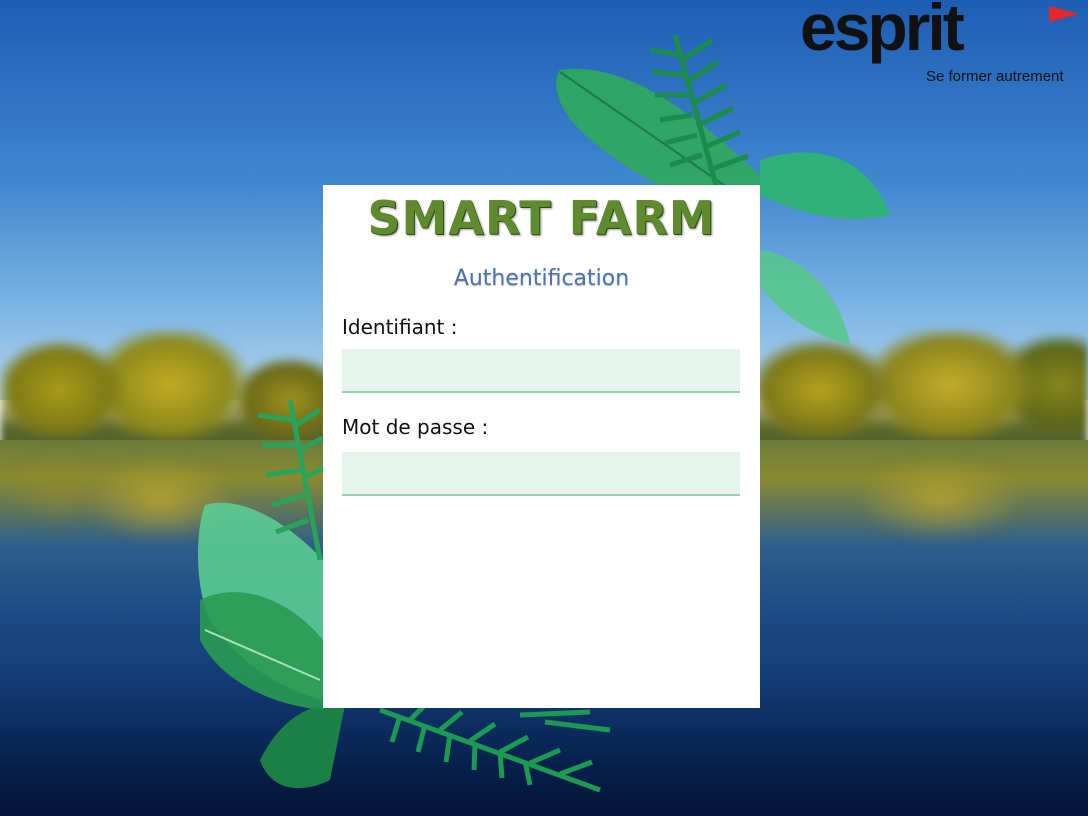 This screenshot has width=1088, height=816. What do you see at coordinates (882, 32) in the screenshot?
I see `logo-wordmark: esprit` at bounding box center [882, 32].